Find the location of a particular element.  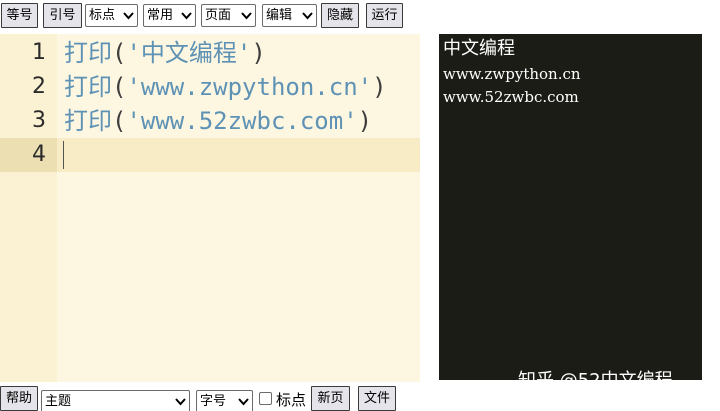

code-string: 'www.52zwbc.com' is located at coordinates (242, 121).